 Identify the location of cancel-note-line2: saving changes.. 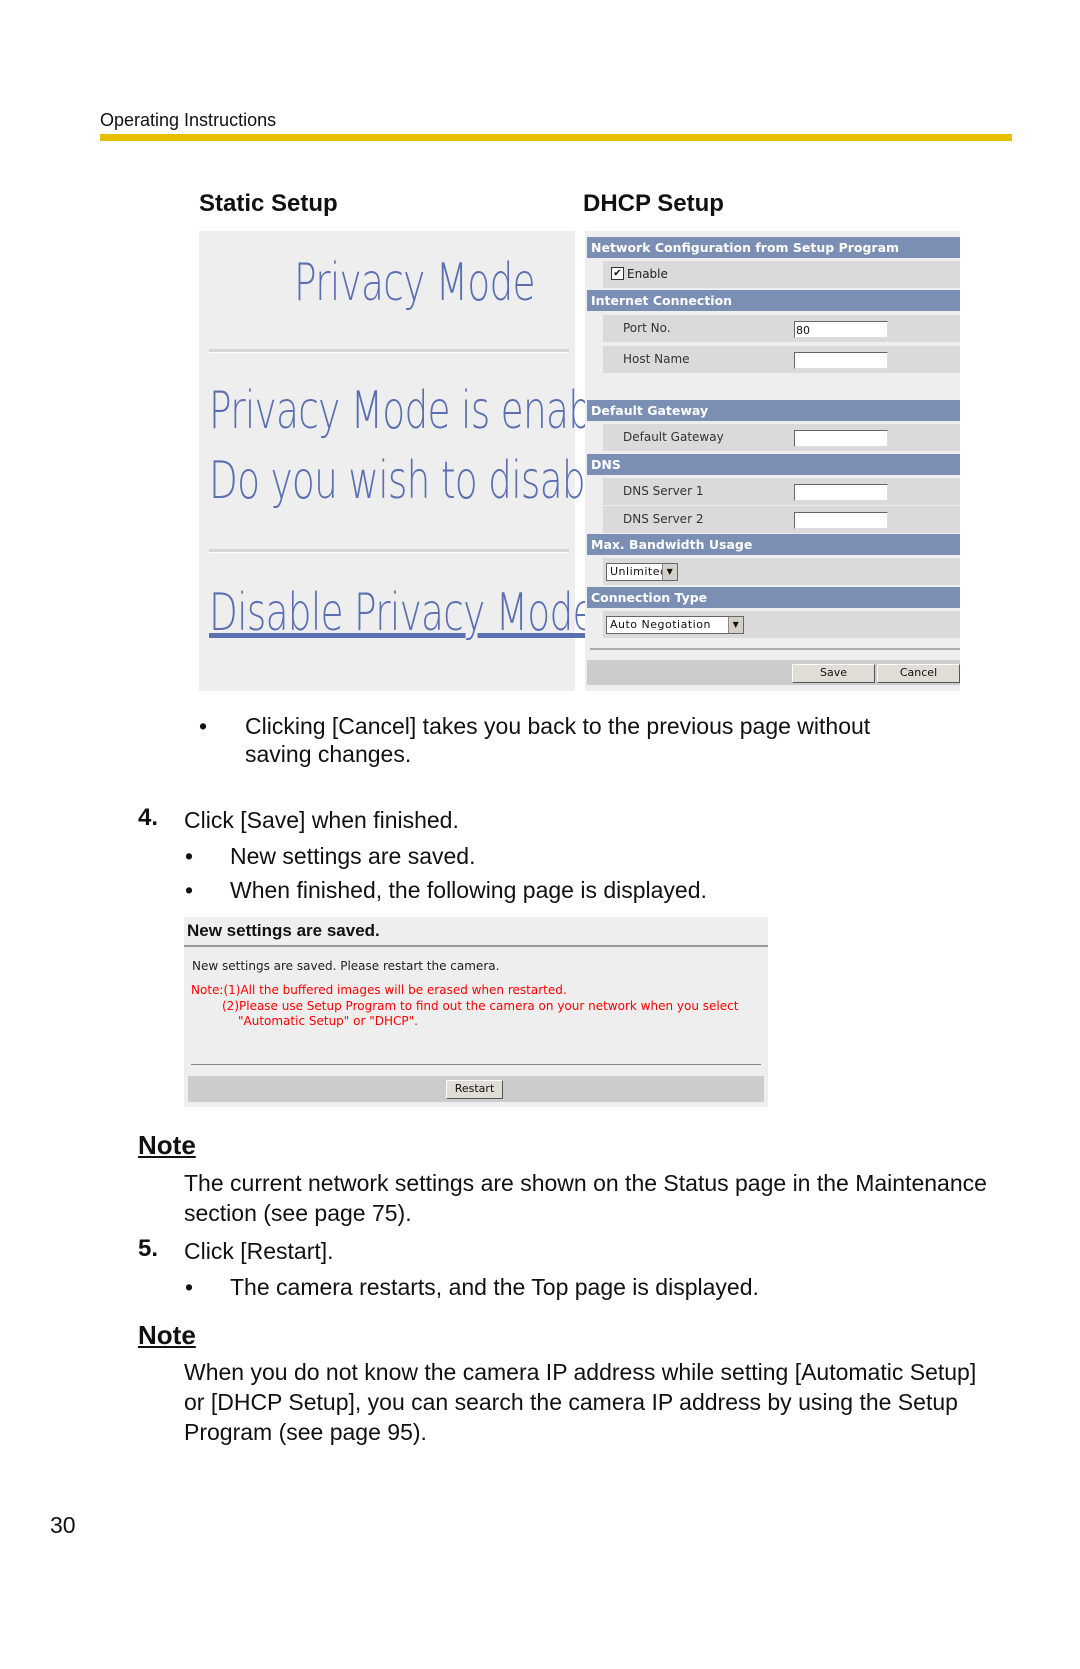
(328, 754).